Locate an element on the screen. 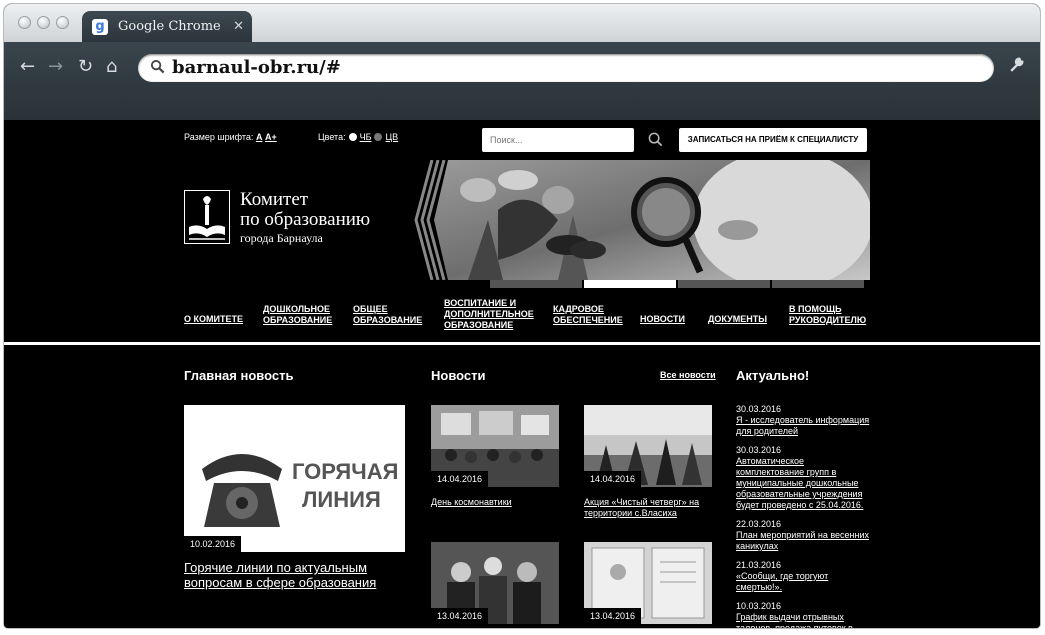 Image resolution: width=1045 pixels, height=635 pixels. bw-radio is located at coordinates (352, 137).